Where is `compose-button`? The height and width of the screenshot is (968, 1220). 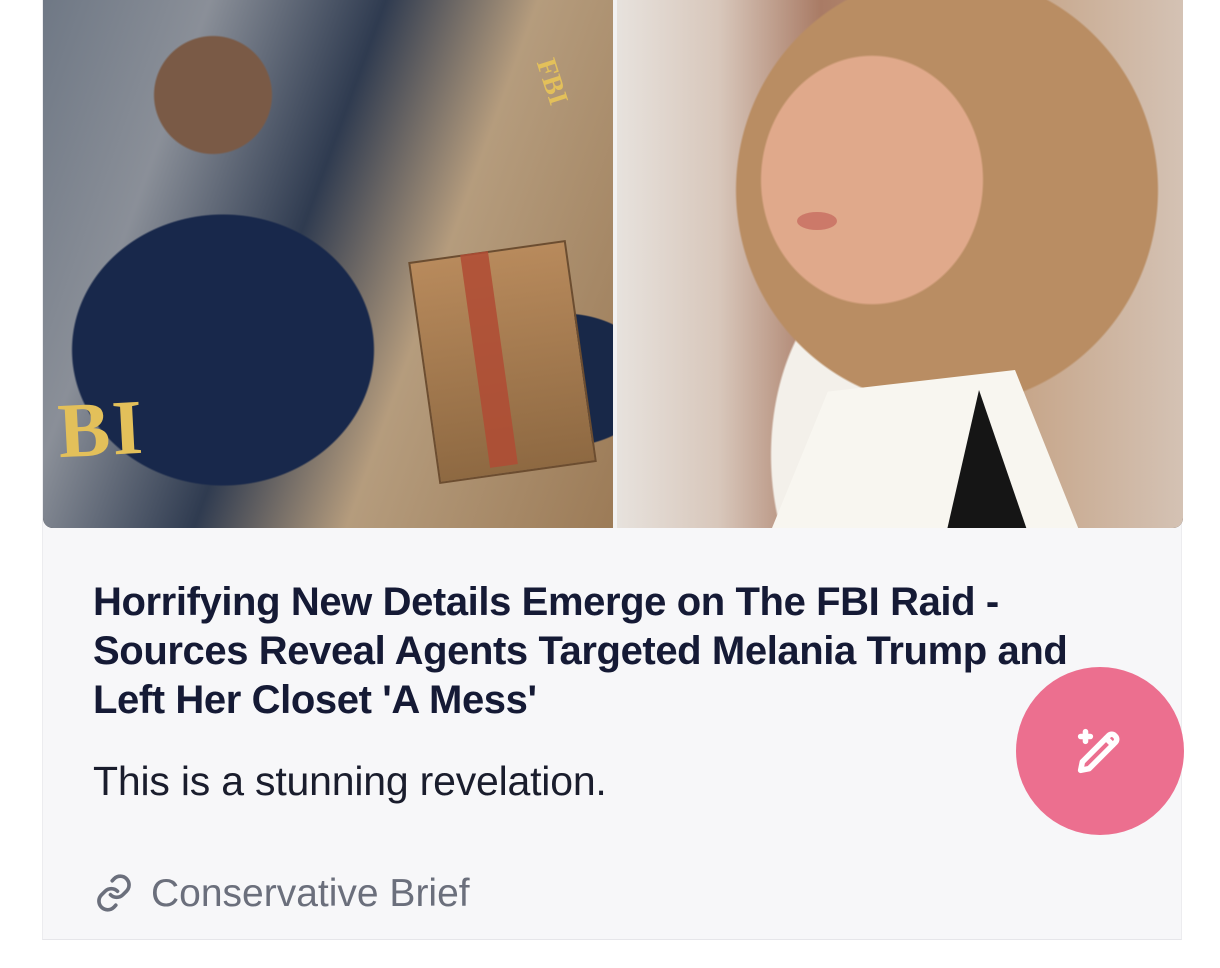 compose-button is located at coordinates (1100, 751).